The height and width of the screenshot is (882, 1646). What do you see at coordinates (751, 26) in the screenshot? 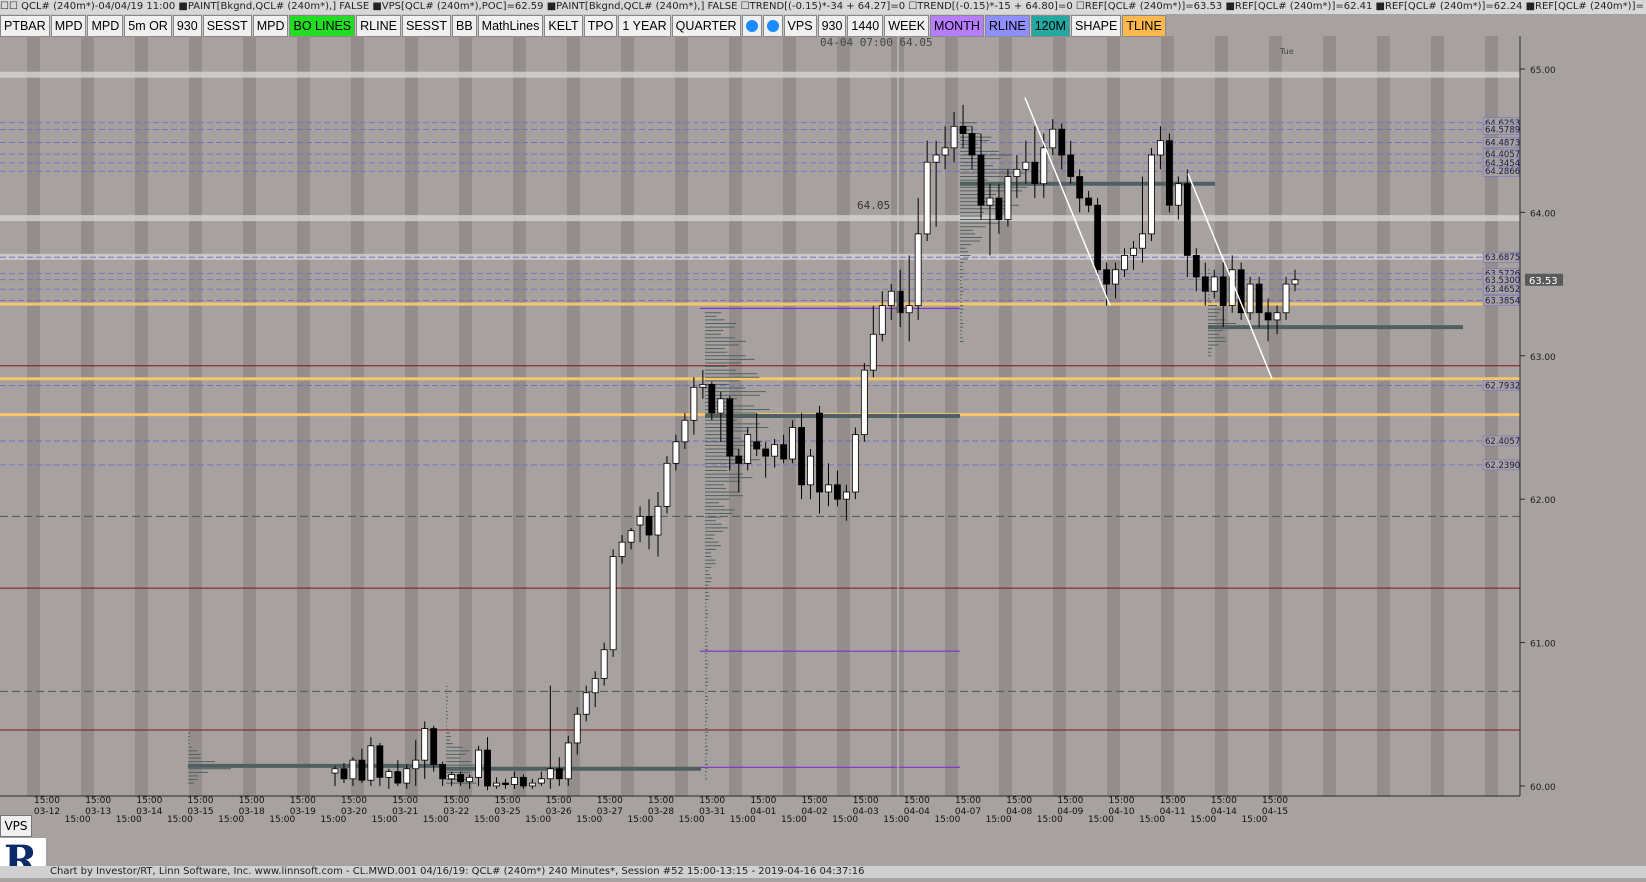
I see `drop-icon` at bounding box center [751, 26].